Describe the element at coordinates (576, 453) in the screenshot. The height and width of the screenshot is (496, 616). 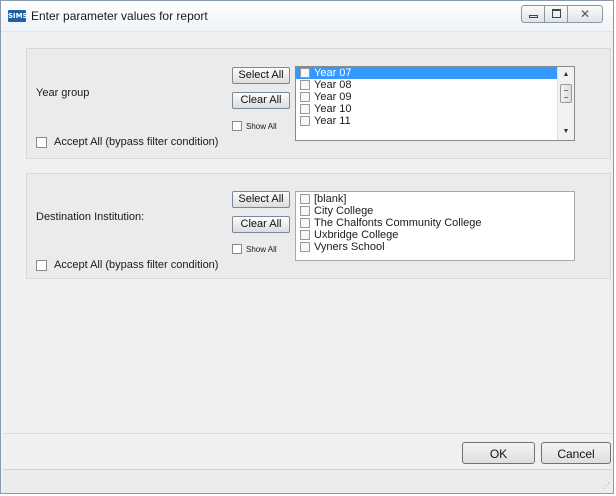
I see `cancel-button: Cancel` at that location.